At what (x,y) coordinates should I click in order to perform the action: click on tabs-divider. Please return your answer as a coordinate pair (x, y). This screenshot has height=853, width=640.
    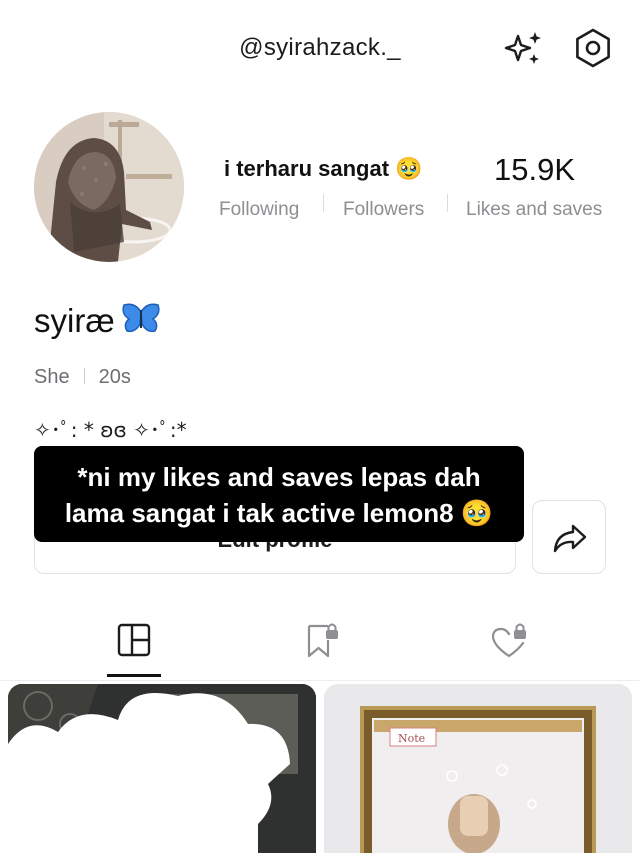
    Looking at the image, I should click on (320, 680).